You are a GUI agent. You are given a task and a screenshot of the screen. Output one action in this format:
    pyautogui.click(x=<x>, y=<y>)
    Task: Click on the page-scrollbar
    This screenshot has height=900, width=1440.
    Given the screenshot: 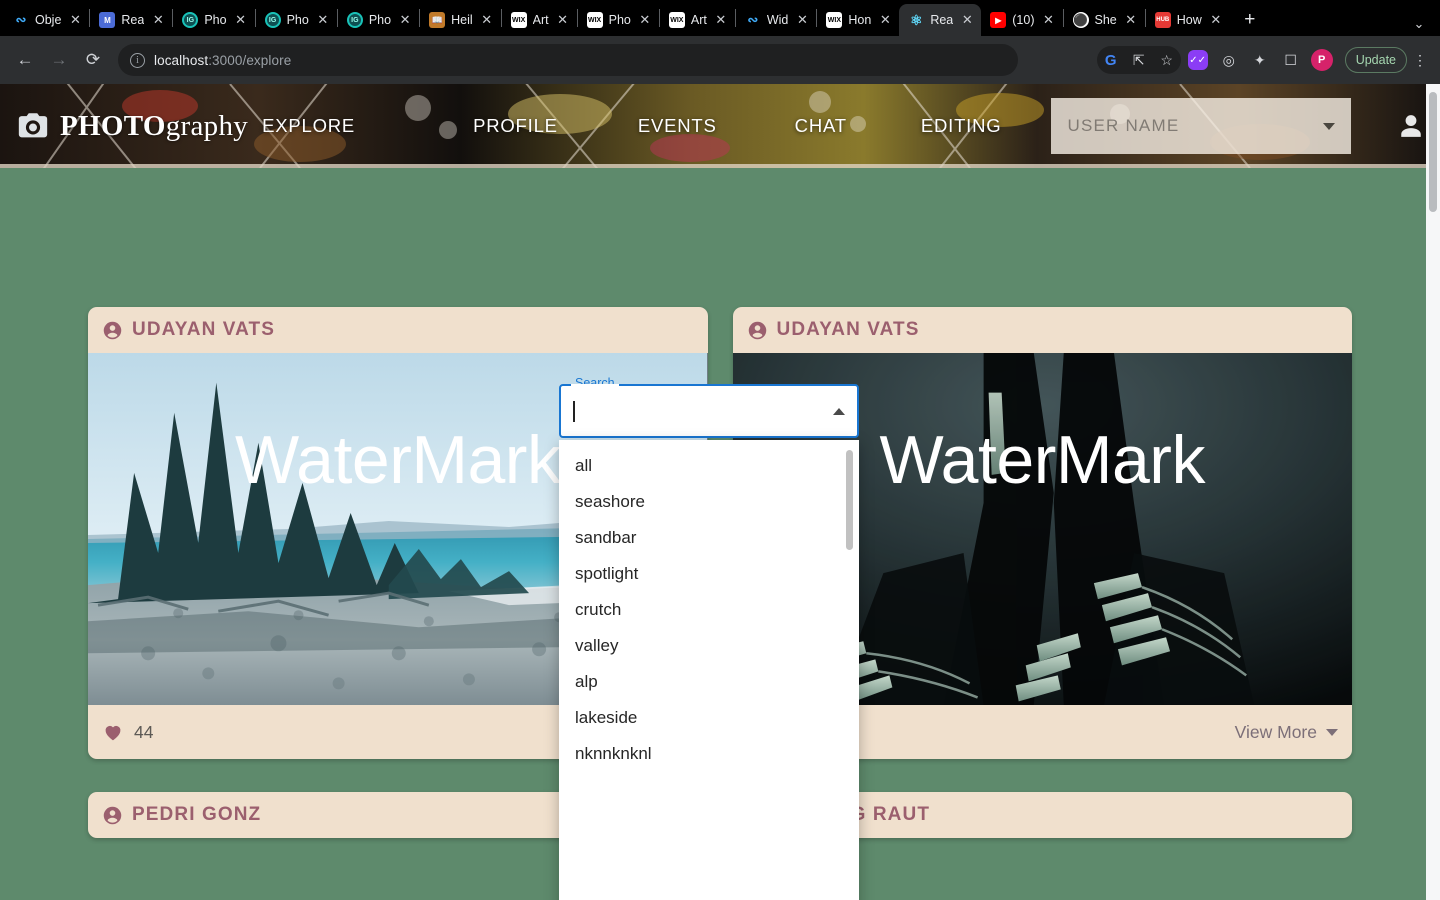 What is the action you would take?
    pyautogui.click(x=1433, y=492)
    